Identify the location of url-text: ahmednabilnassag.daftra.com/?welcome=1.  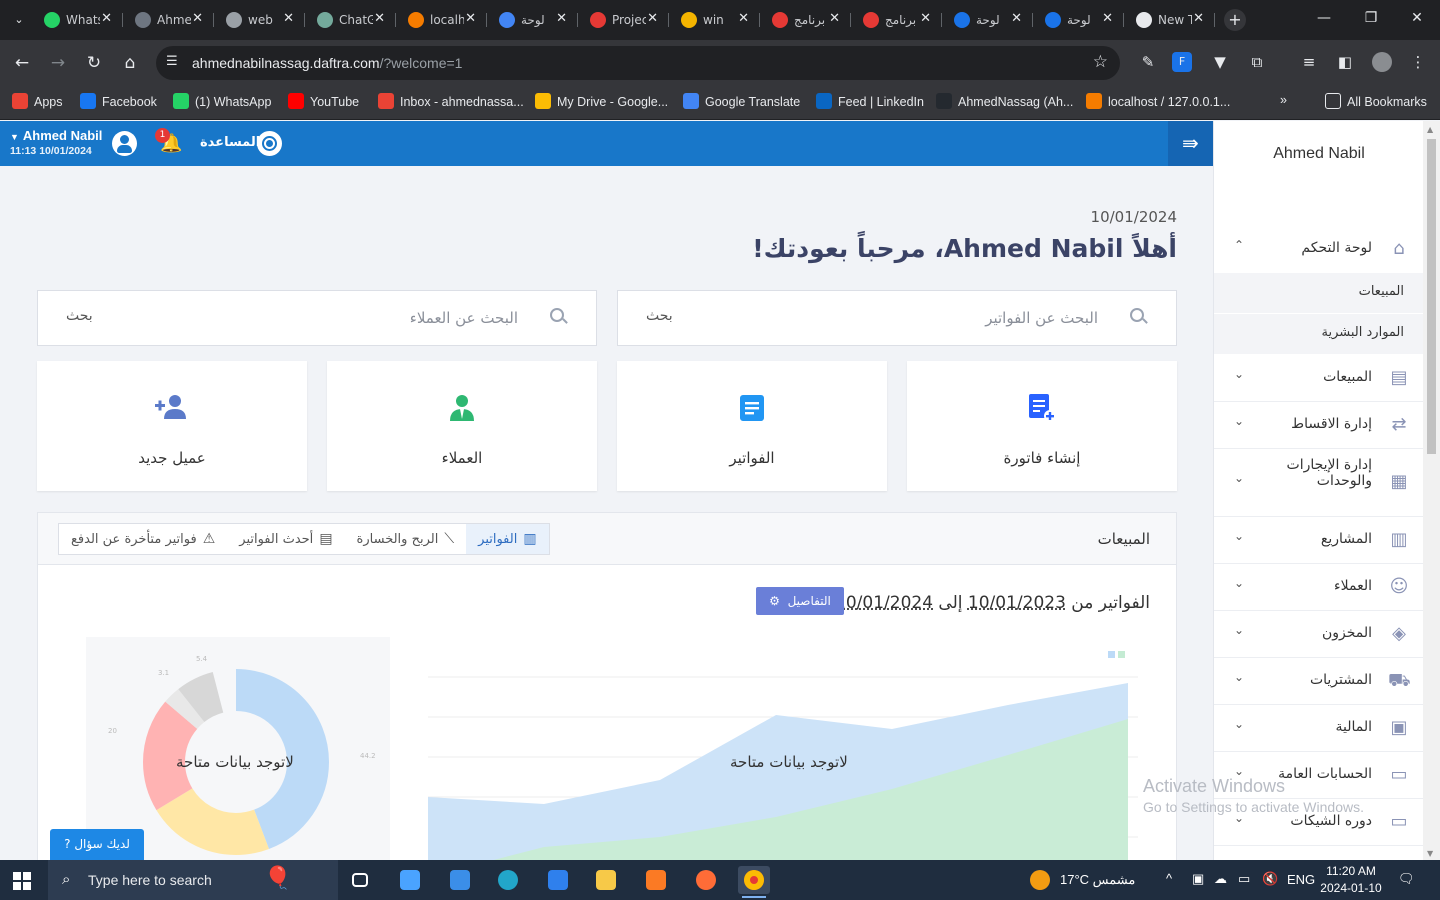
(327, 63).